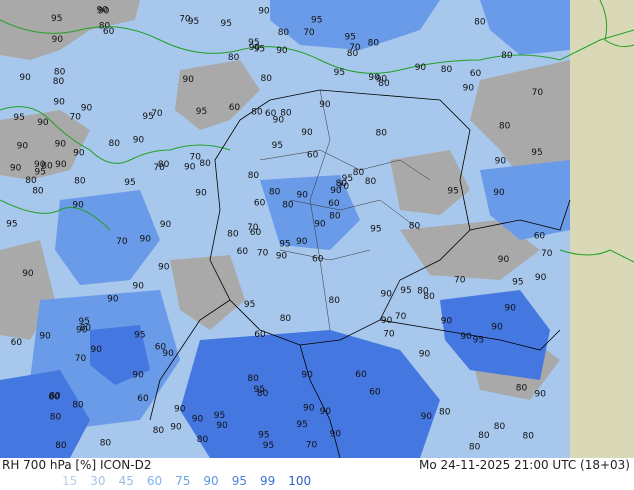 The height and width of the screenshot is (490, 634). I want to click on outside-domain, so click(602, 229).